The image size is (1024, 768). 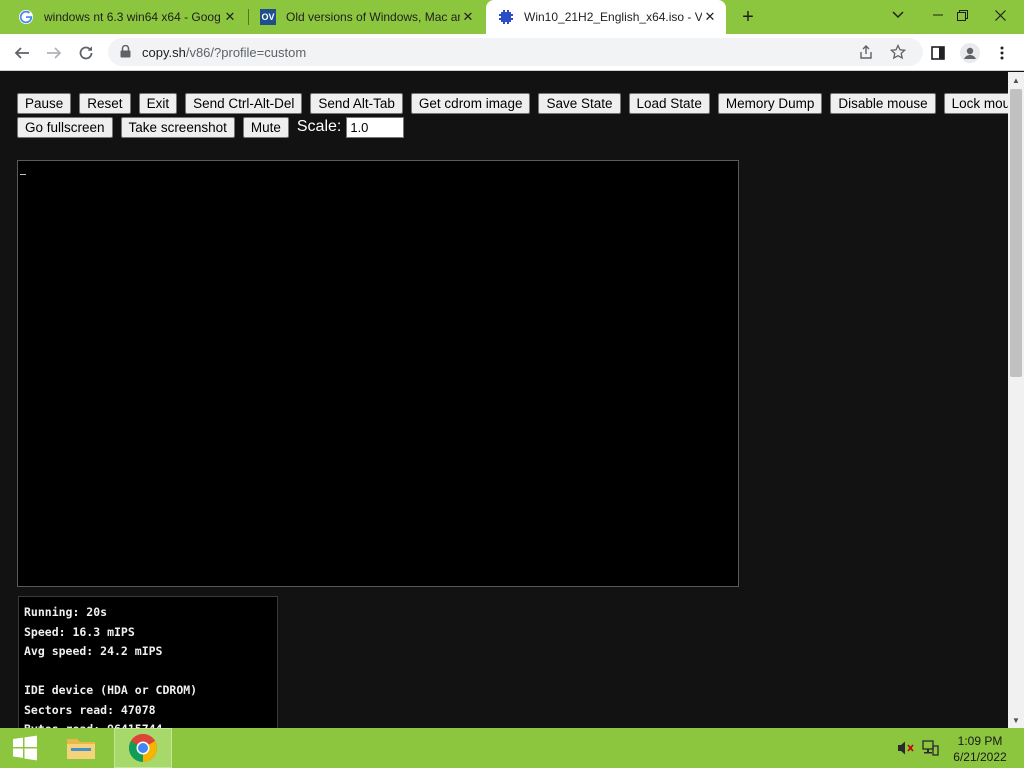 What do you see at coordinates (177, 127) in the screenshot?
I see `take-screenshot-button: Take screenshot` at bounding box center [177, 127].